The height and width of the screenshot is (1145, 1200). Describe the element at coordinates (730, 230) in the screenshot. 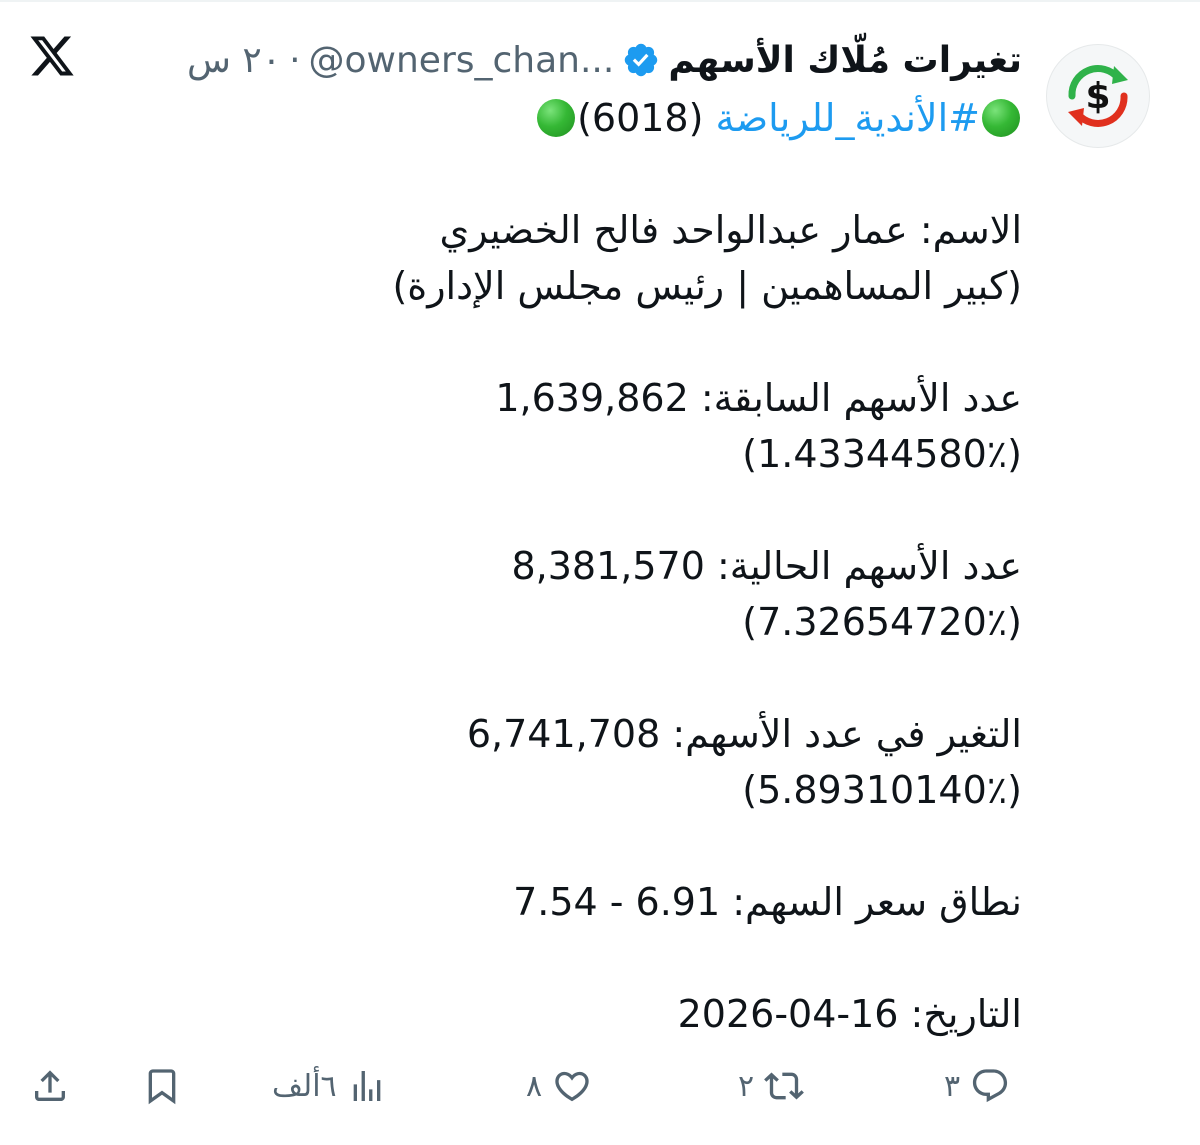

I see `holder-name: الاسم: عمار عبدالواحد فالح الخضيري` at that location.